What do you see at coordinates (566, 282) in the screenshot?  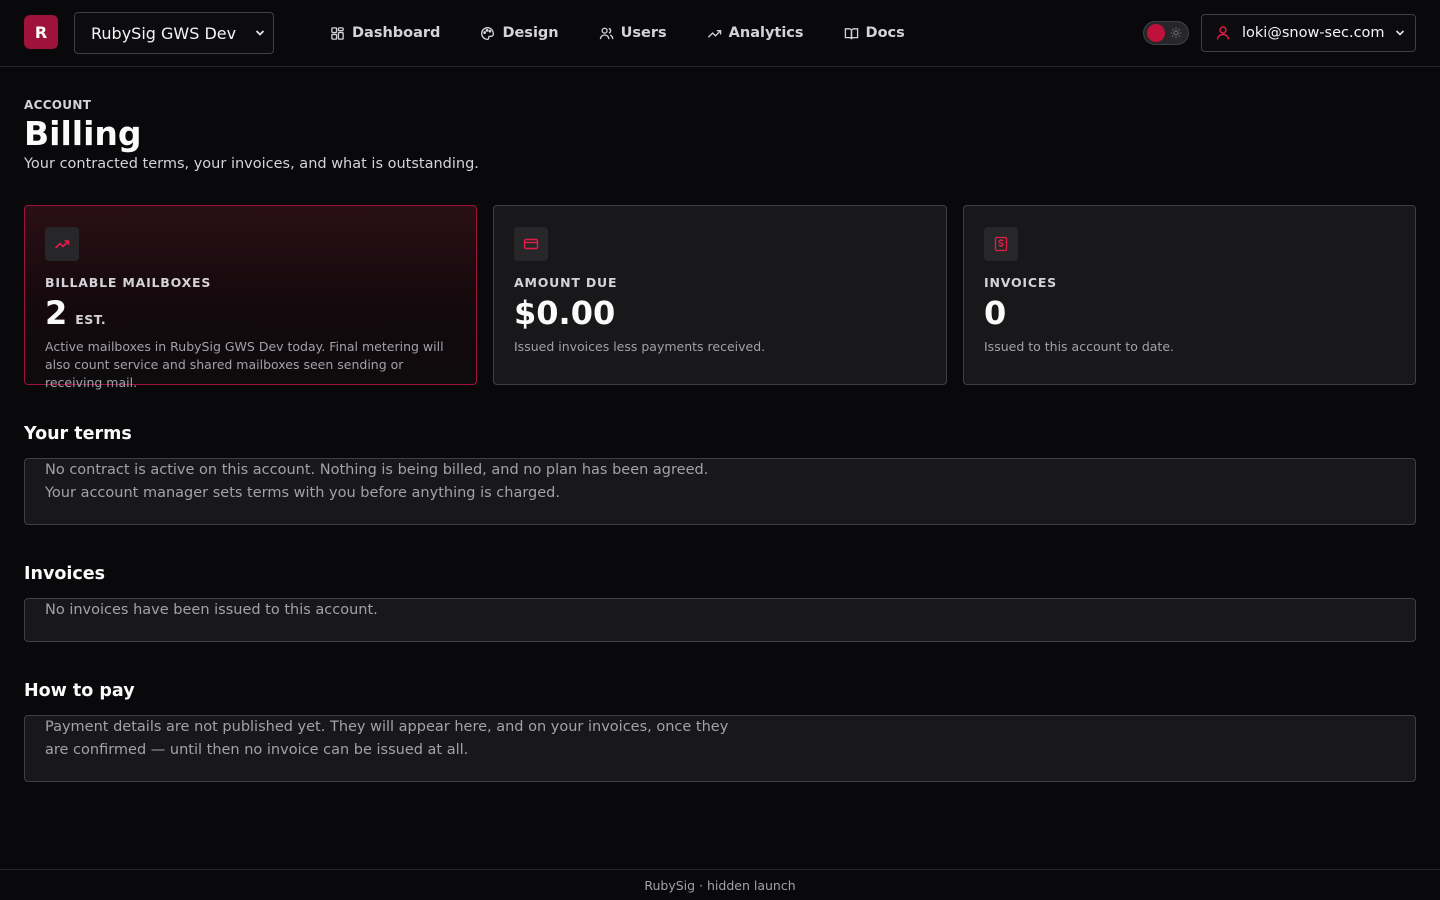 I see `card-label: AMOUNT DUE` at bounding box center [566, 282].